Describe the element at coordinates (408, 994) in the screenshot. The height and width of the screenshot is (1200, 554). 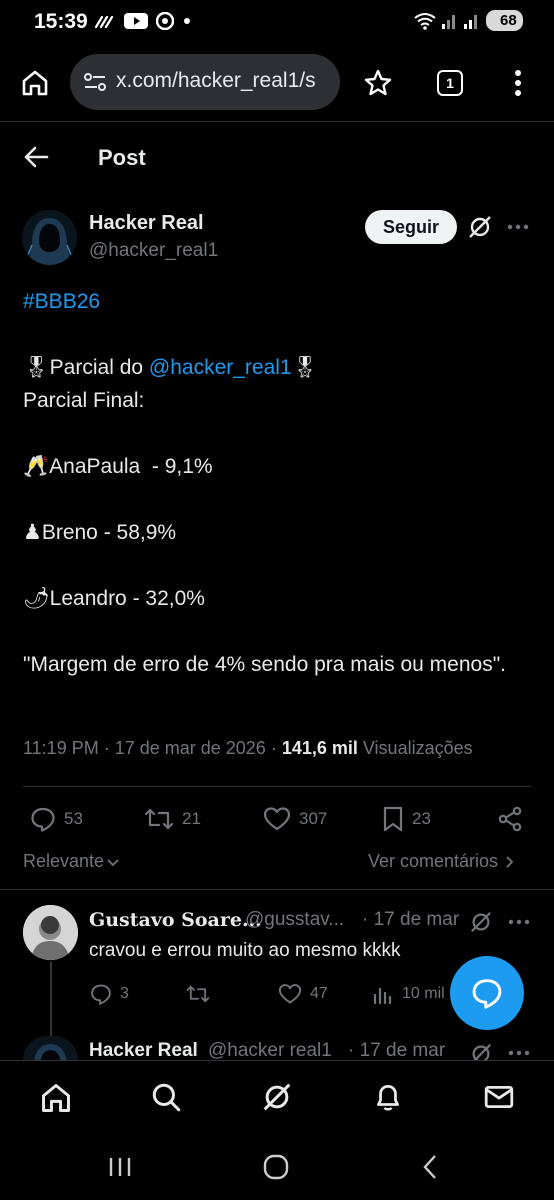
I see `reply-views-button: 10 mil` at that location.